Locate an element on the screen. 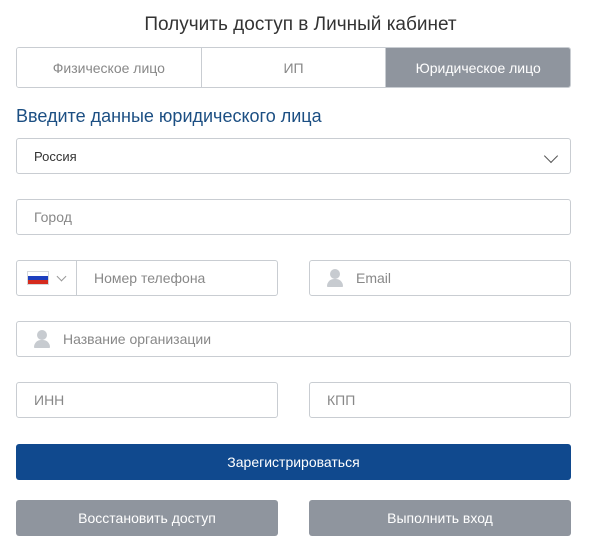 This screenshot has width=601, height=560. russia-flag-icon is located at coordinates (38, 278).